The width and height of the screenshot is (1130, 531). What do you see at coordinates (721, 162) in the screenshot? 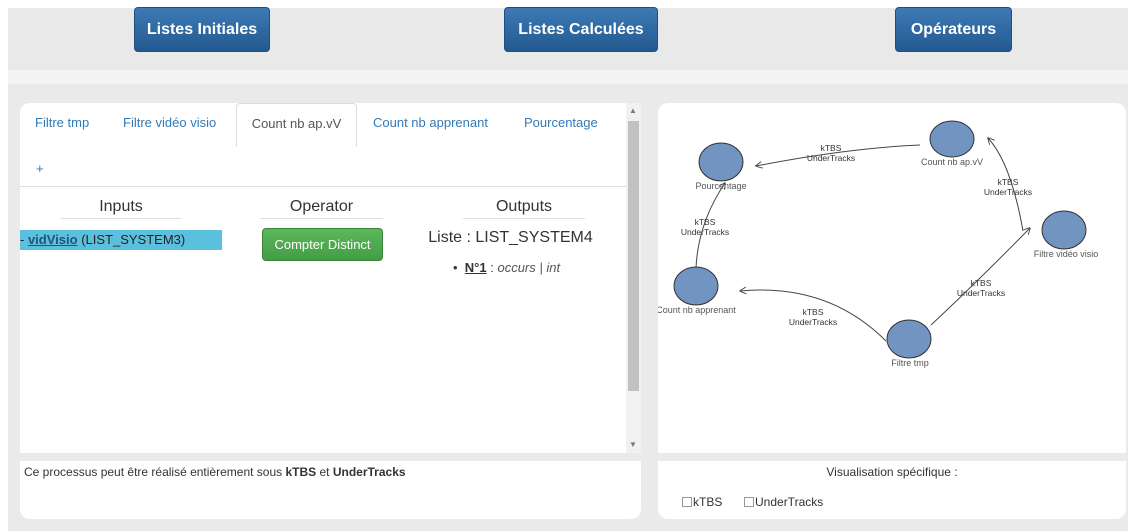
I see `node-pourcentage` at bounding box center [721, 162].